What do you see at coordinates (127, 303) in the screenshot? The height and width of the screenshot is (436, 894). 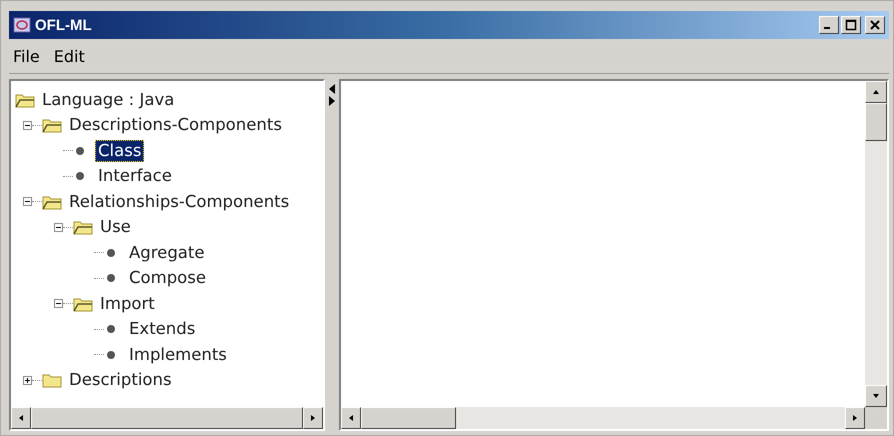 I see `tree-item: Import` at bounding box center [127, 303].